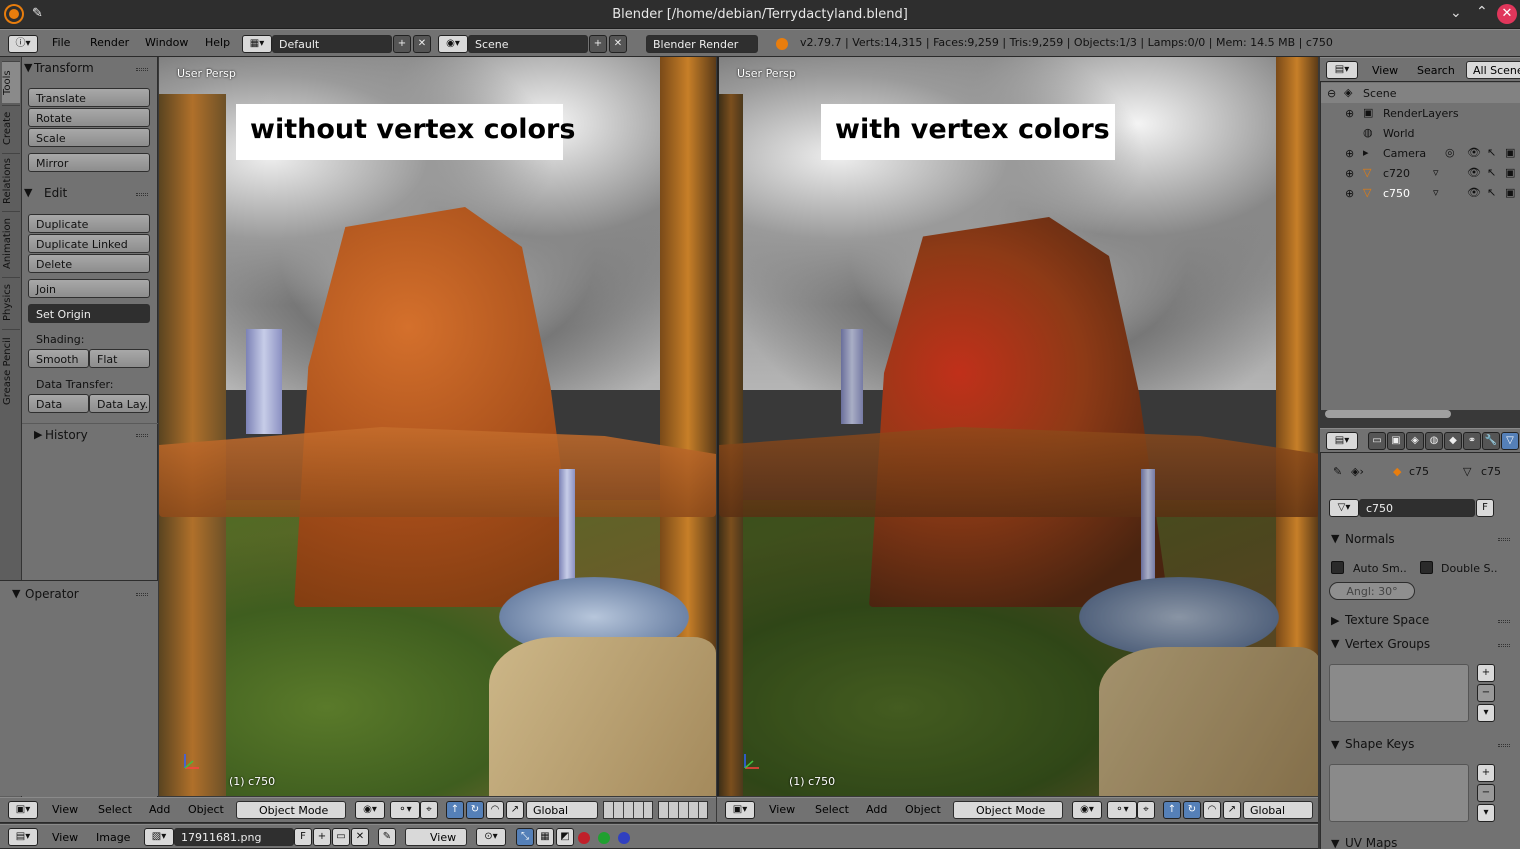 The image size is (1520, 849). I want to click on layout-selector-icon: ▦▾, so click(257, 44).